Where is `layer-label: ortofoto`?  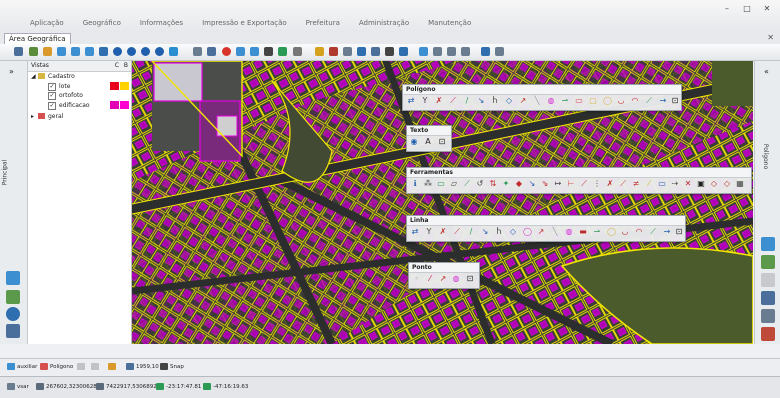
layer-label: ortofoto is located at coordinates (71, 95).